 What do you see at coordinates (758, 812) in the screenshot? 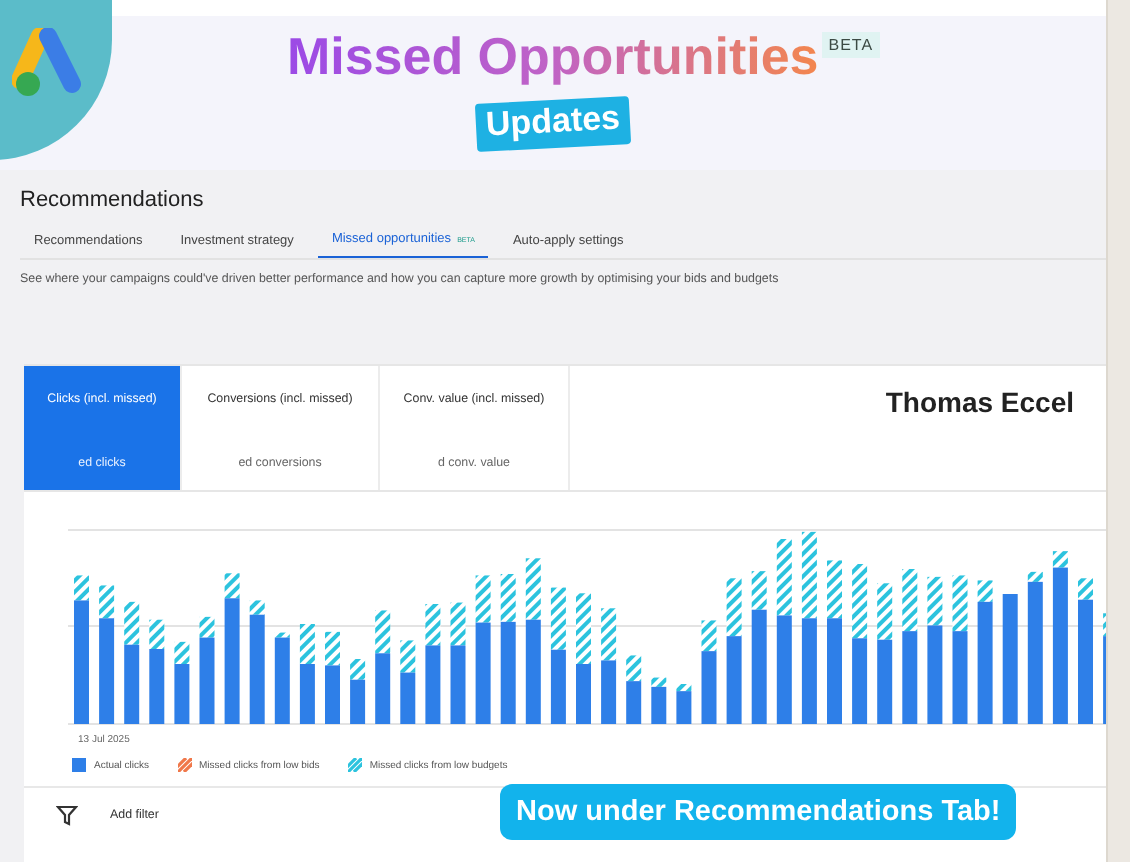
I see `callout-banner: Now under Recommendations Tab!` at bounding box center [758, 812].